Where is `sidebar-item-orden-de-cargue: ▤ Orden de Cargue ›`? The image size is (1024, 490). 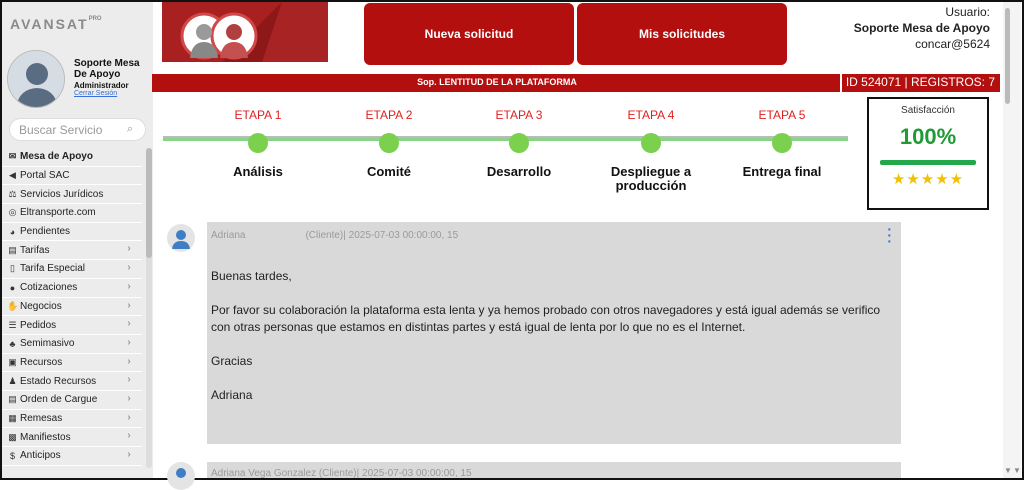
sidebar-item-orden-de-cargue: ▤ Orden de Cargue › is located at coordinates (72, 400).